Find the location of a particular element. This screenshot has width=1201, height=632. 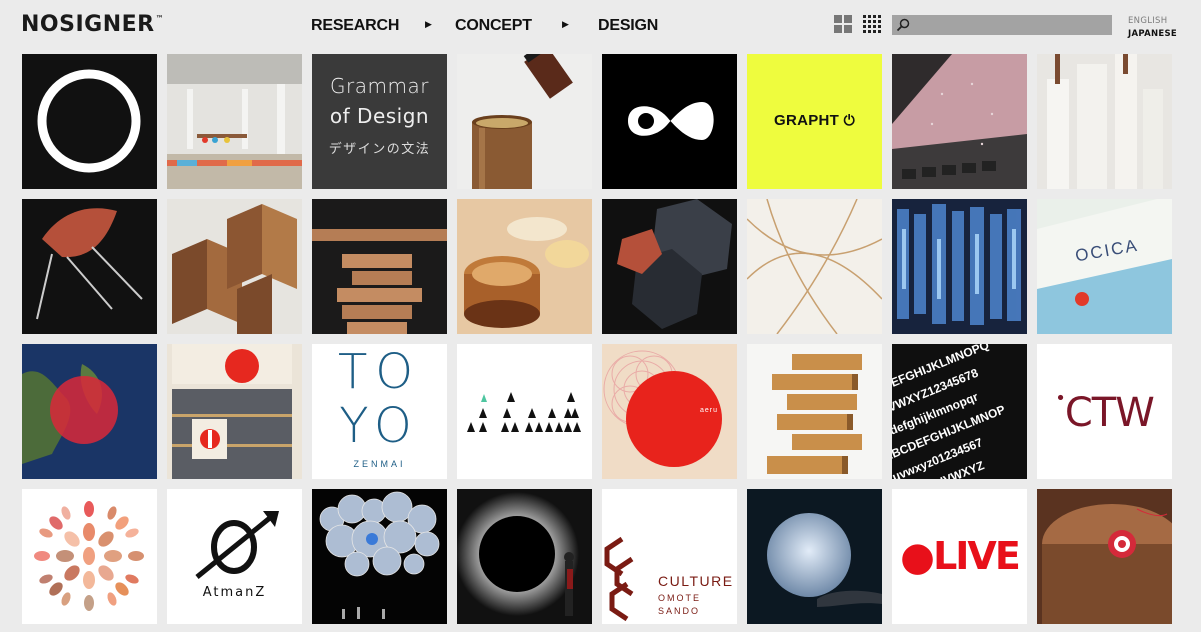

project-tile-lamp is located at coordinates (814, 266).